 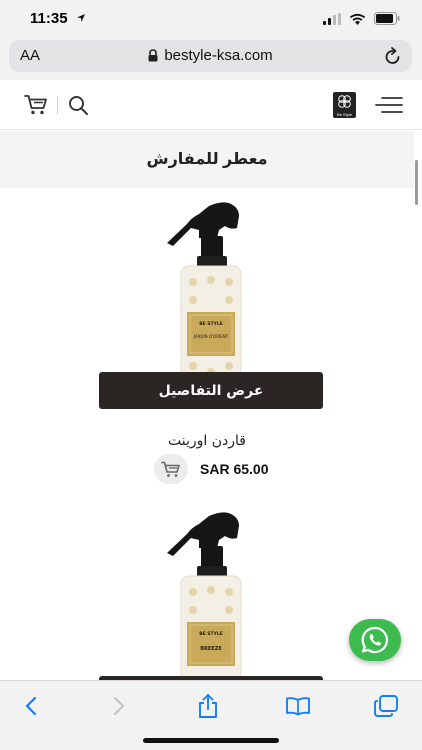 What do you see at coordinates (218, 55) in the screenshot?
I see `url-text: bestyle-ksa.com` at bounding box center [218, 55].